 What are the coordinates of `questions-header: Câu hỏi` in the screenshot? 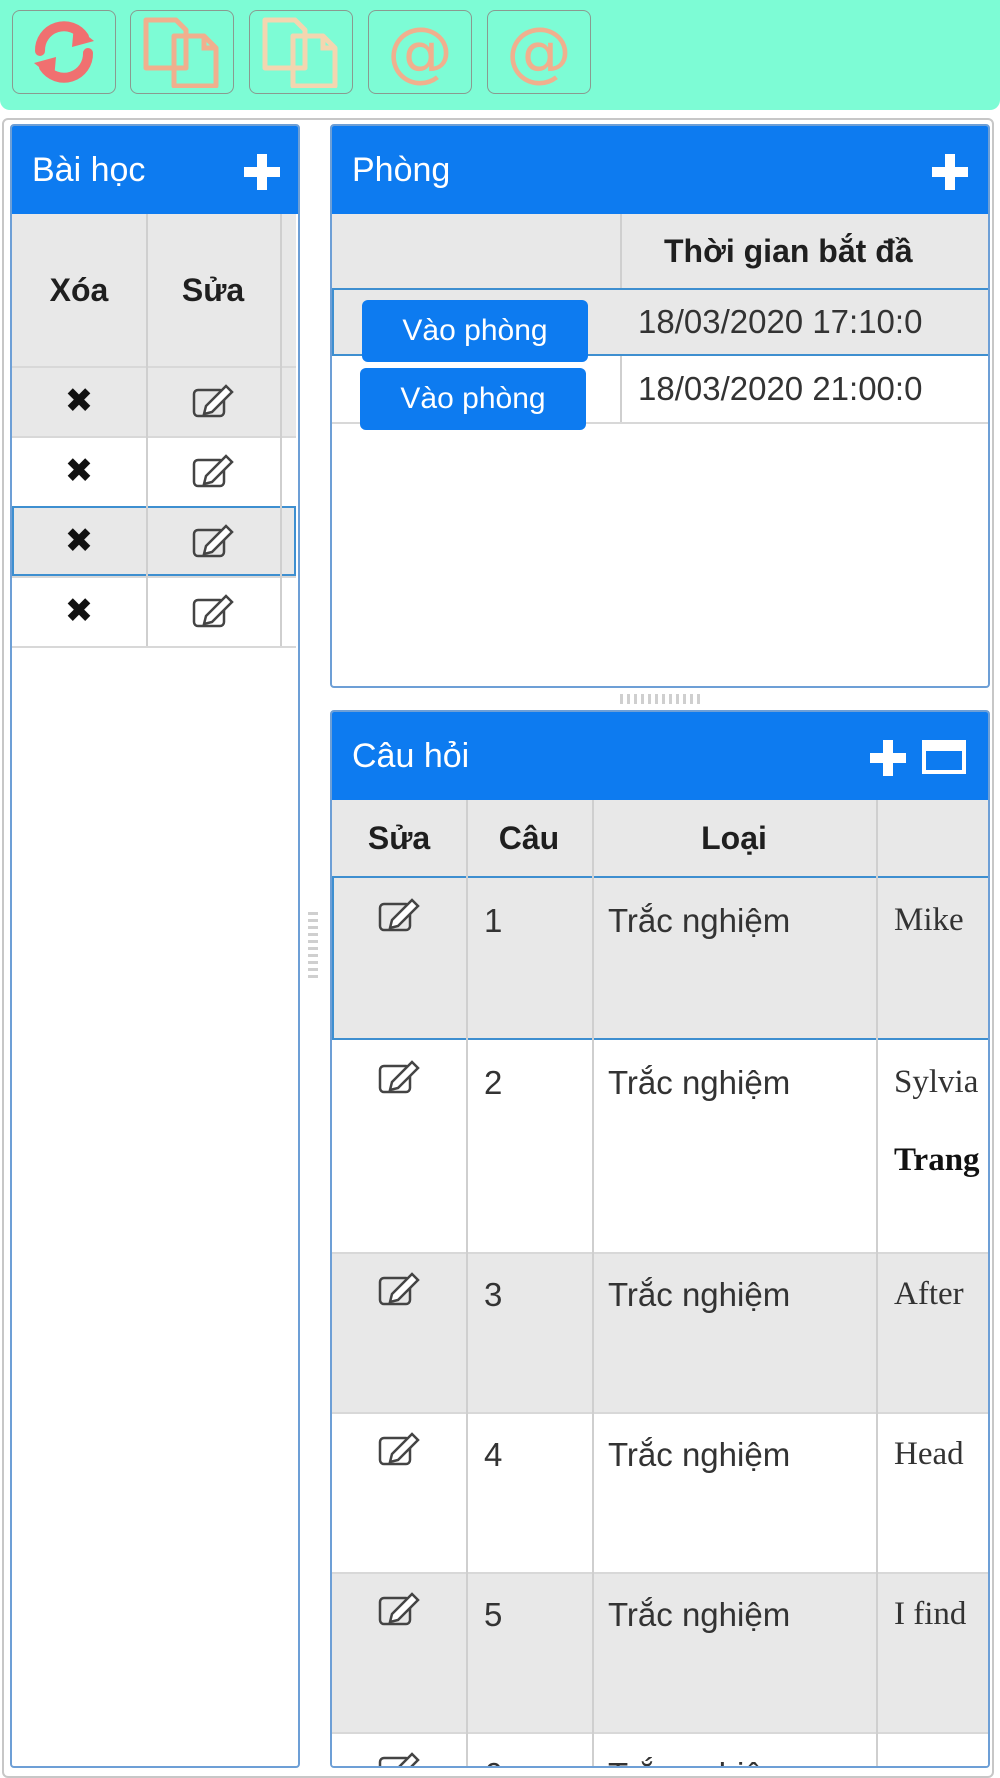 It's located at (660, 756).